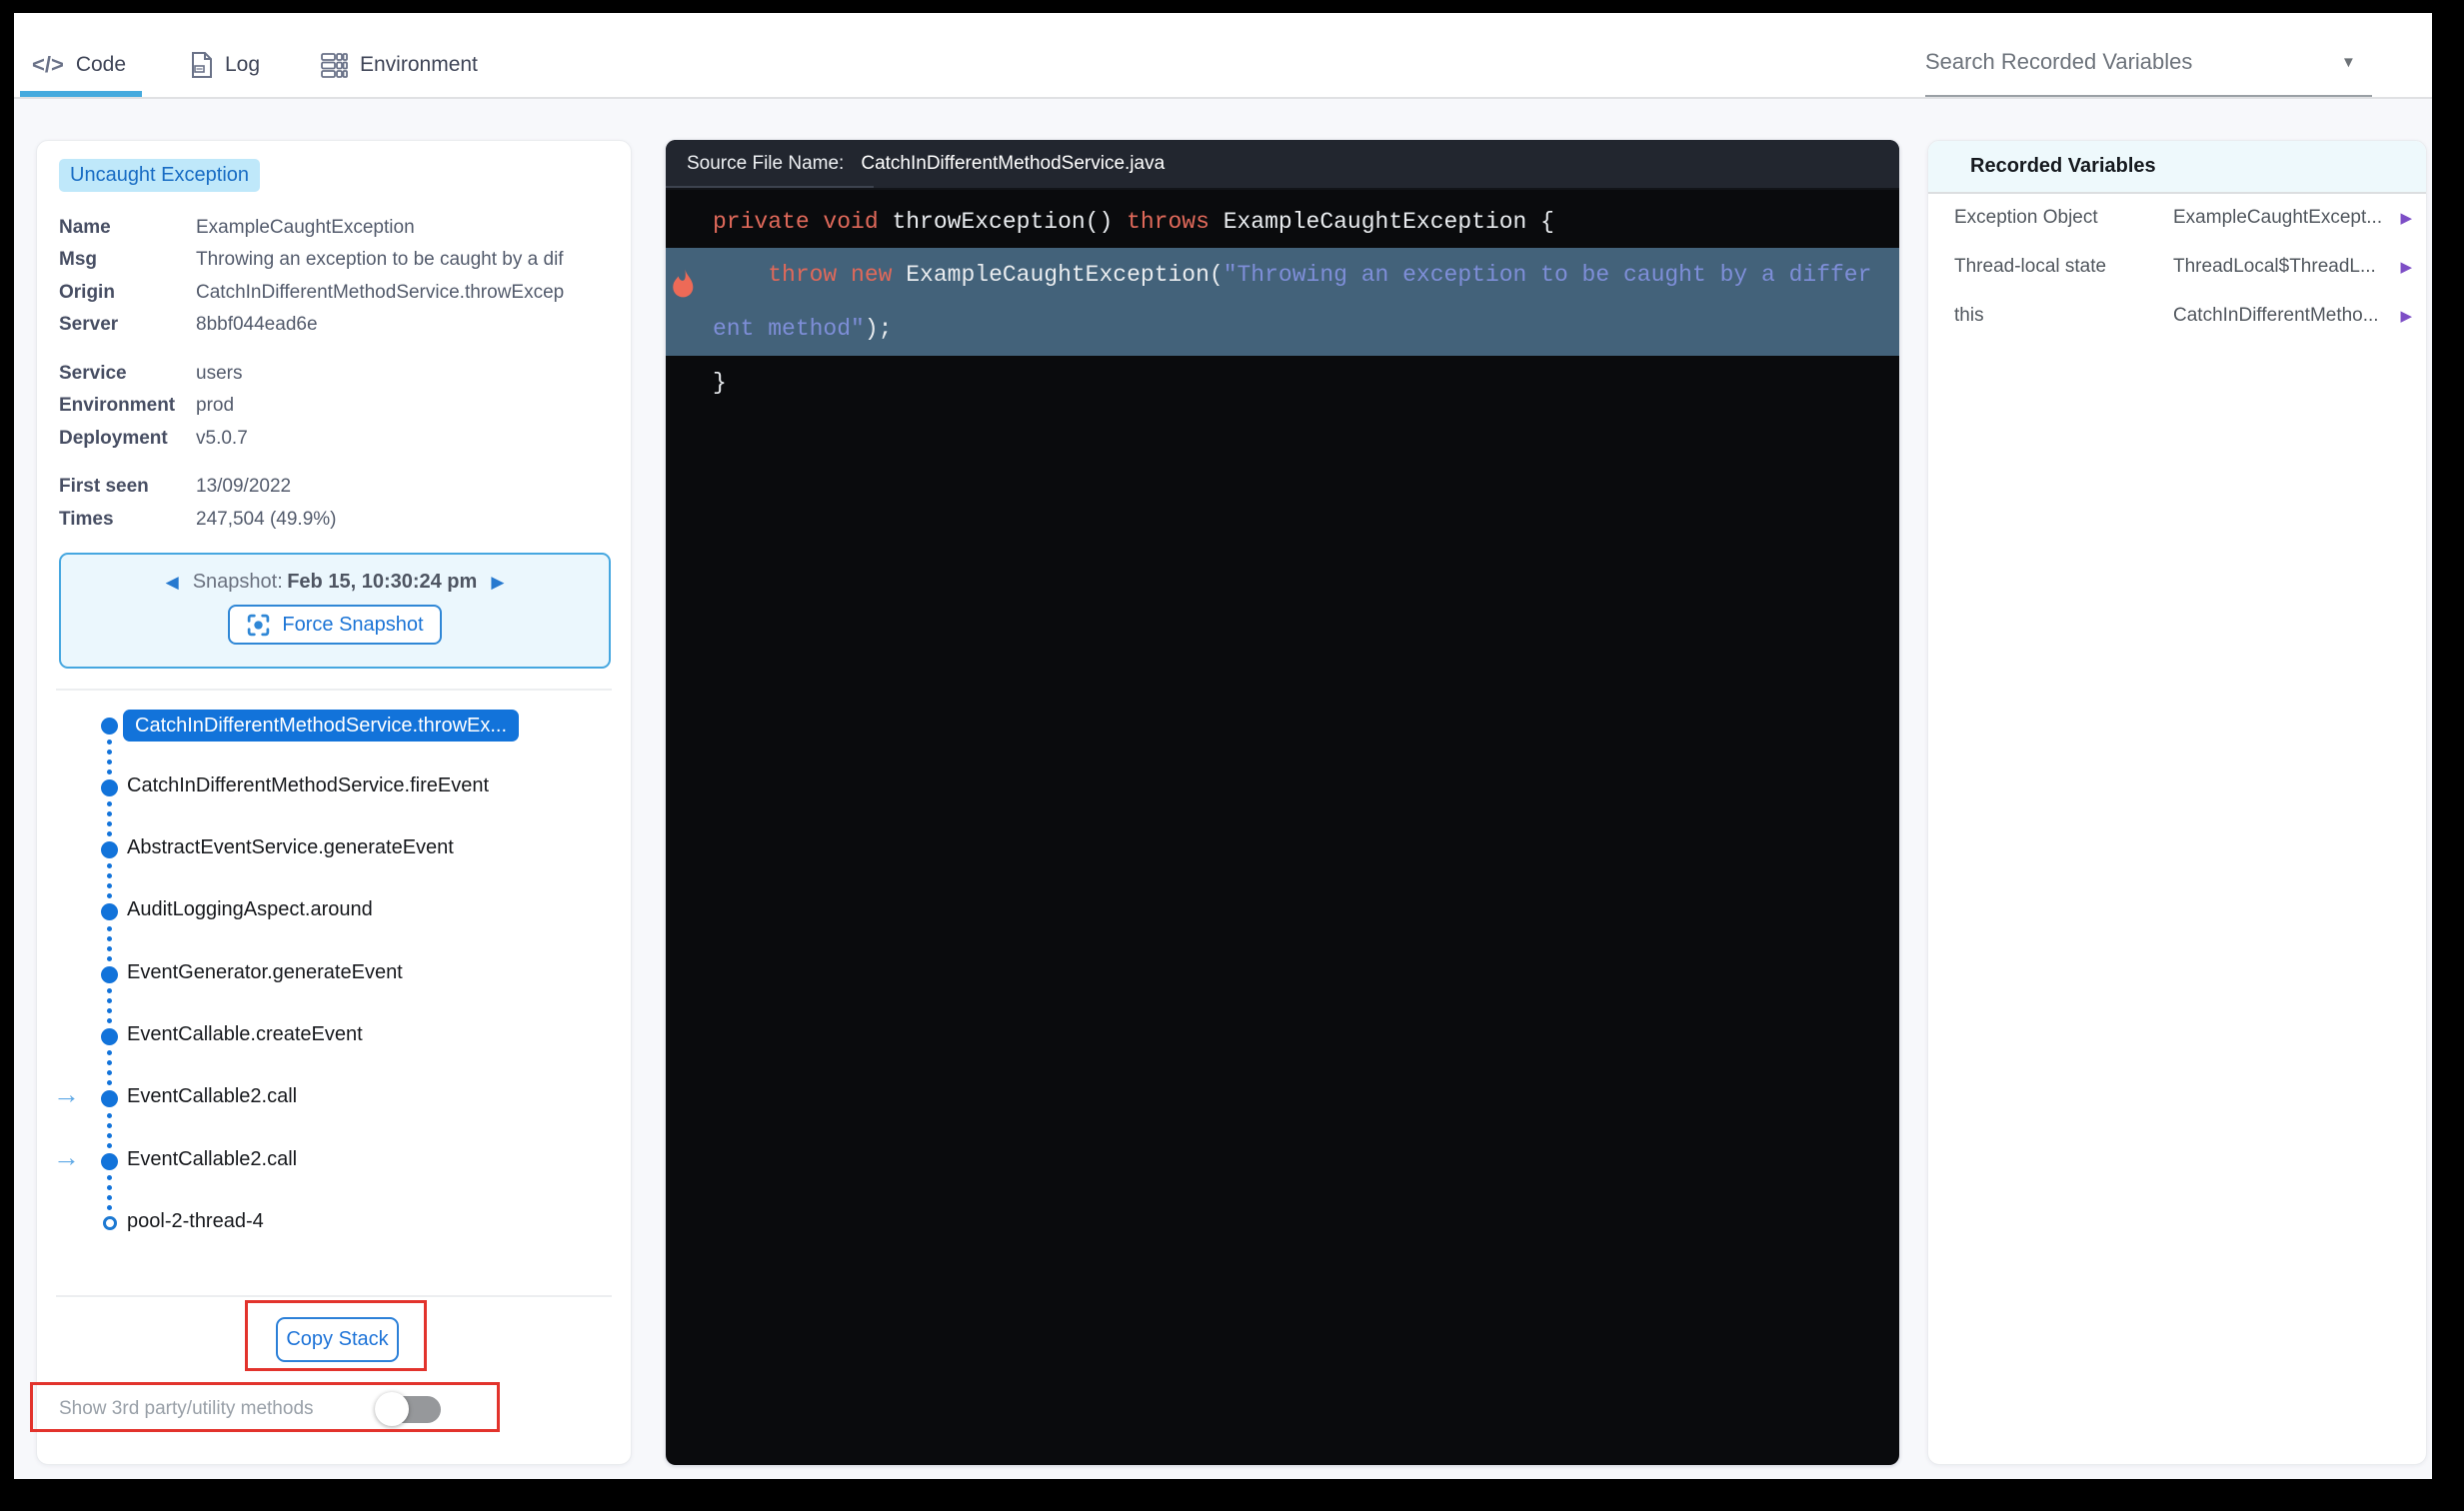  What do you see at coordinates (308, 785) in the screenshot?
I see `stack-frame-label: CatchInDifferentMethodService.fireEvent` at bounding box center [308, 785].